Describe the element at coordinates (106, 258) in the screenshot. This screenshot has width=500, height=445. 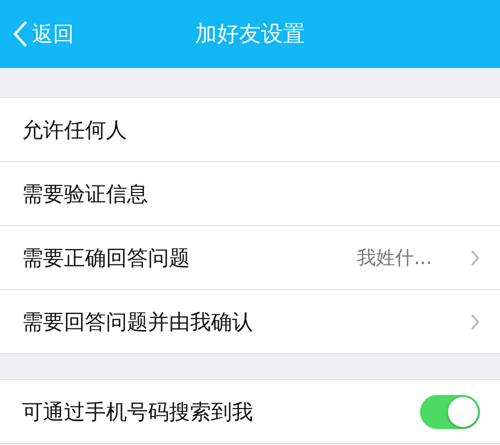
I see `option-label: 需要正确回答问题` at that location.